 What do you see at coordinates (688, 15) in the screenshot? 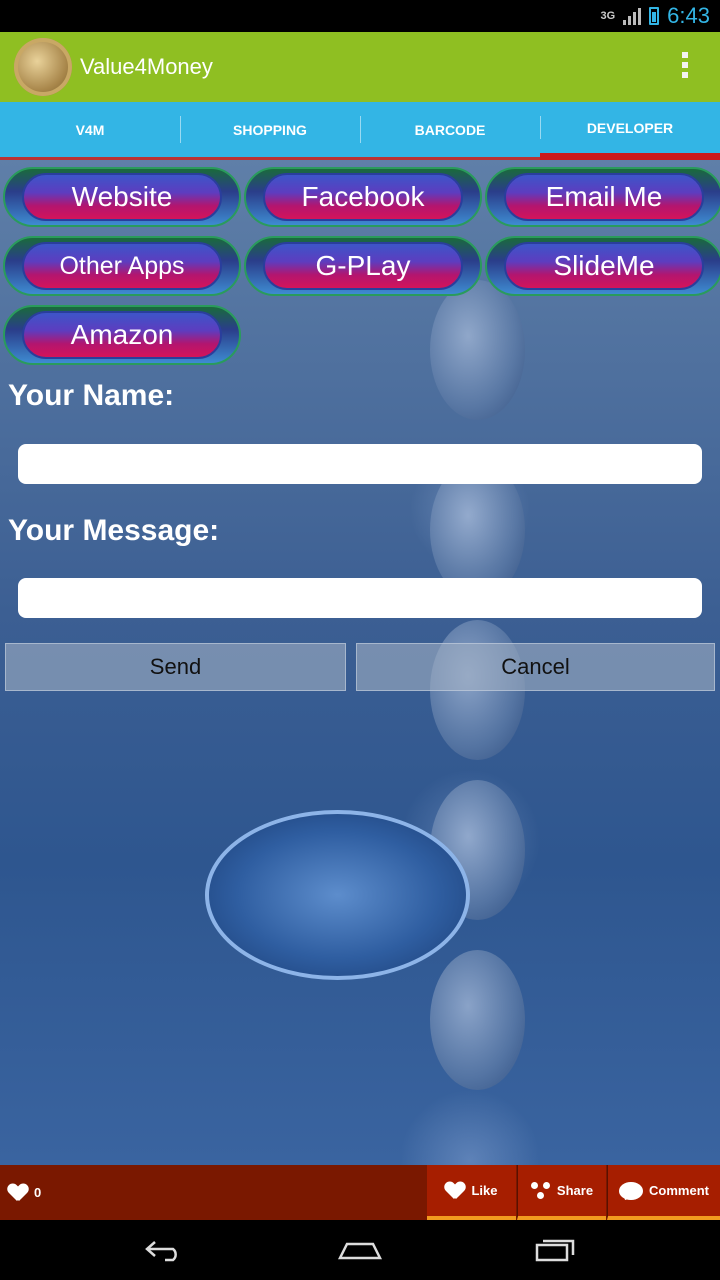
I see `status-time: 6:43` at bounding box center [688, 15].